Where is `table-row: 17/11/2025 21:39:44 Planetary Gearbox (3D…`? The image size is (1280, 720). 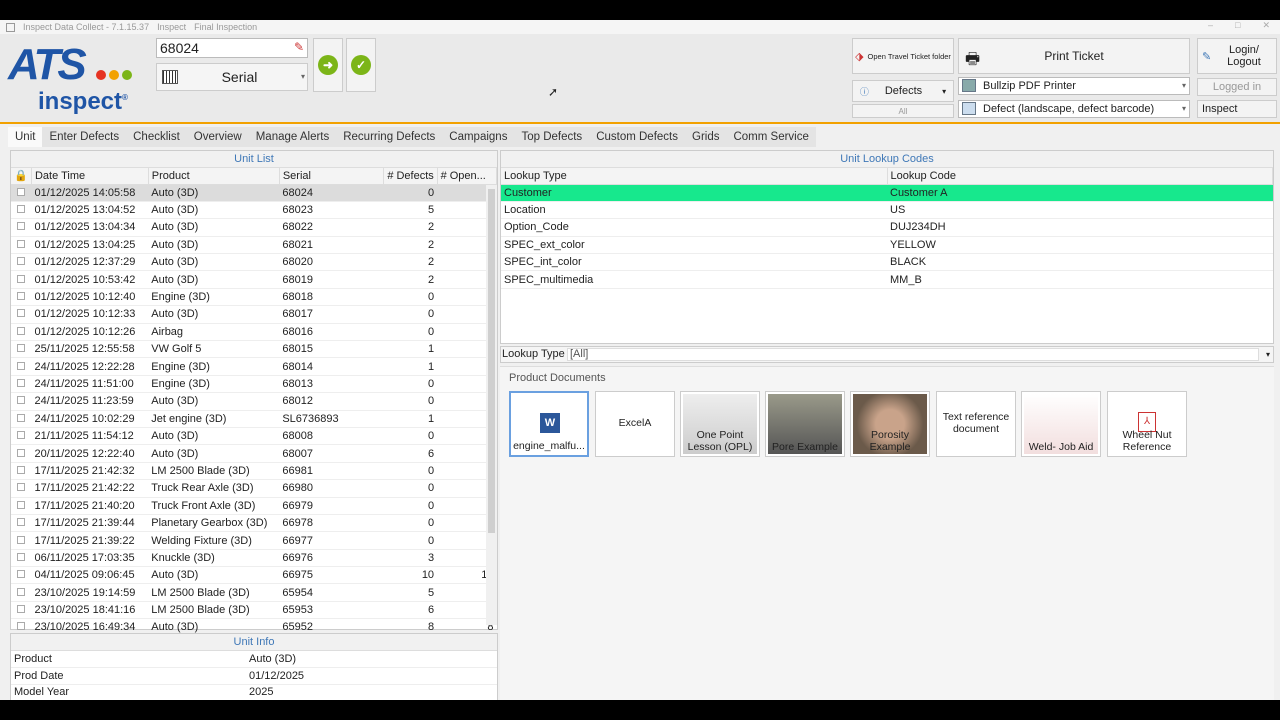
table-row: 17/11/2025 21:39:44 Planetary Gearbox (3D… is located at coordinates (254, 523).